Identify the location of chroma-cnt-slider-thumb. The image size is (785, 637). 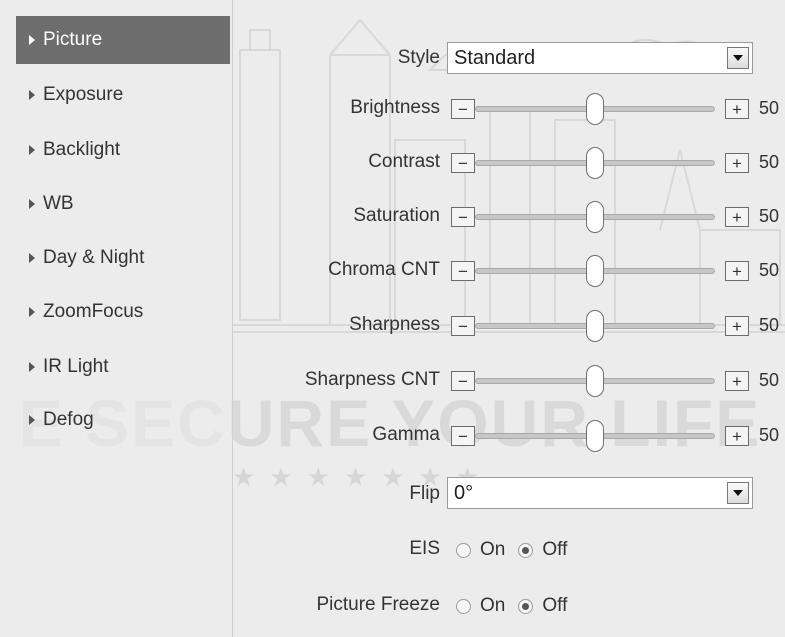
(595, 271).